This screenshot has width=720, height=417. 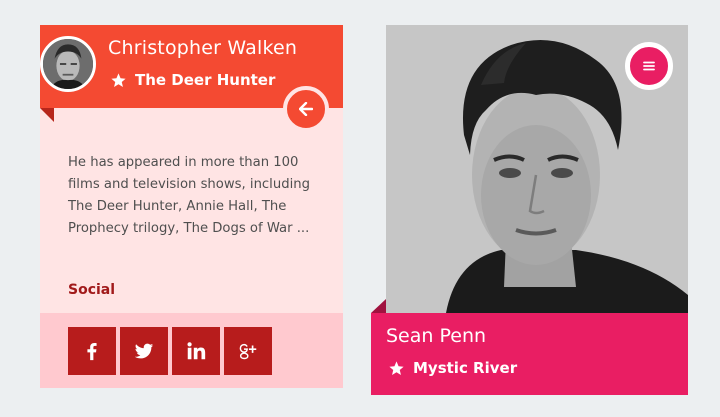 What do you see at coordinates (92, 290) in the screenshot?
I see `social-heading: Social` at bounding box center [92, 290].